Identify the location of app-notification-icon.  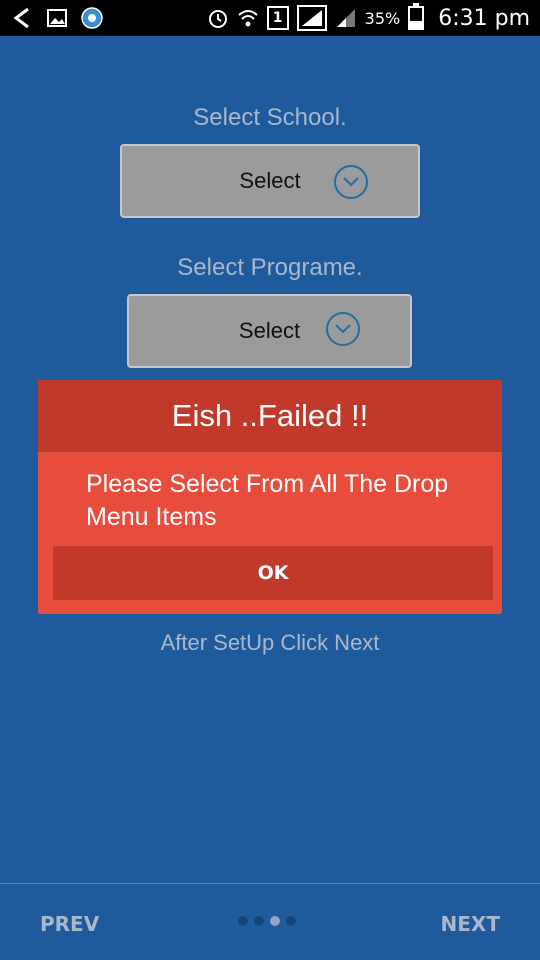
(92, 18).